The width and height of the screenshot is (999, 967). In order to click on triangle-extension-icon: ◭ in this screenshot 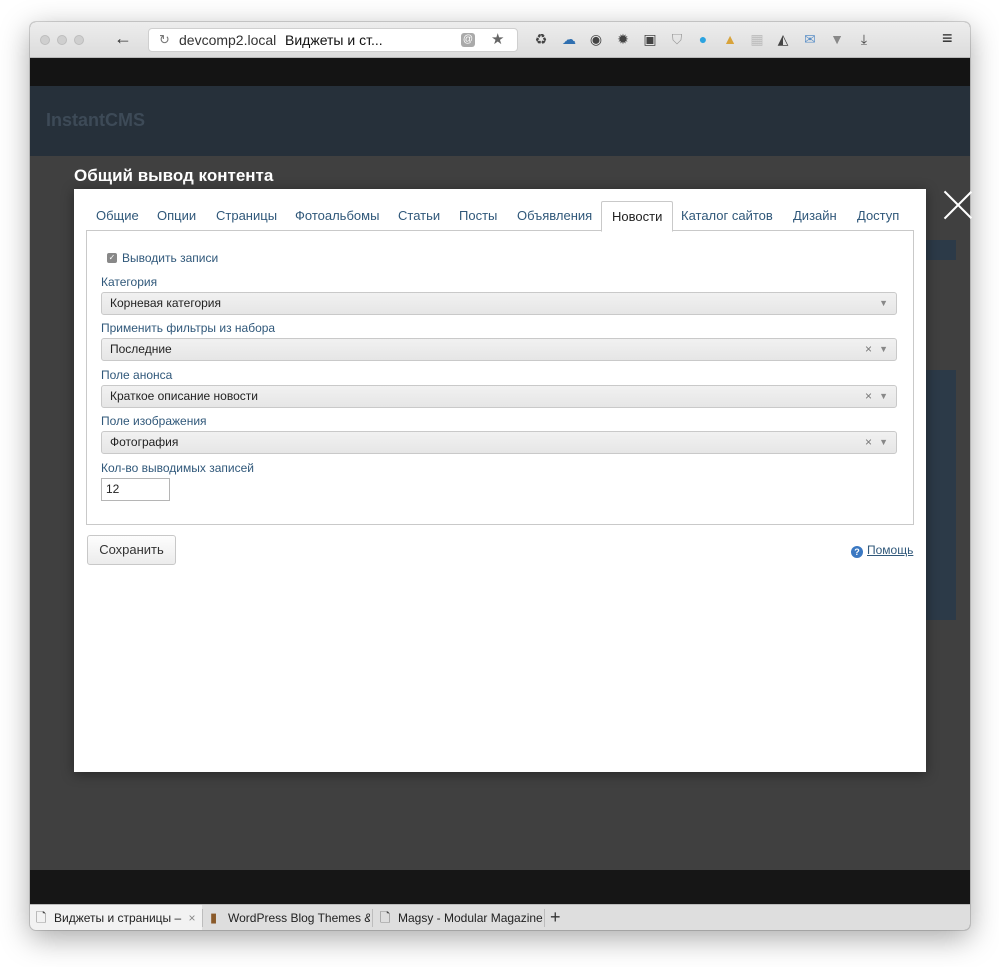, I will do `click(783, 39)`.